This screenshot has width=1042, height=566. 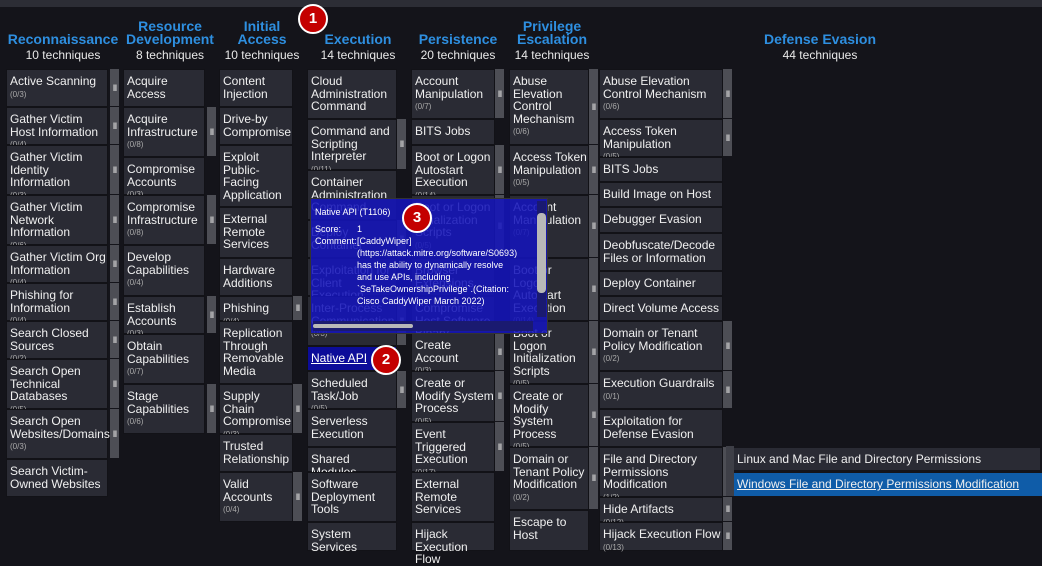 What do you see at coordinates (661, 308) in the screenshot?
I see `technique-cell: Direct Volume Access` at bounding box center [661, 308].